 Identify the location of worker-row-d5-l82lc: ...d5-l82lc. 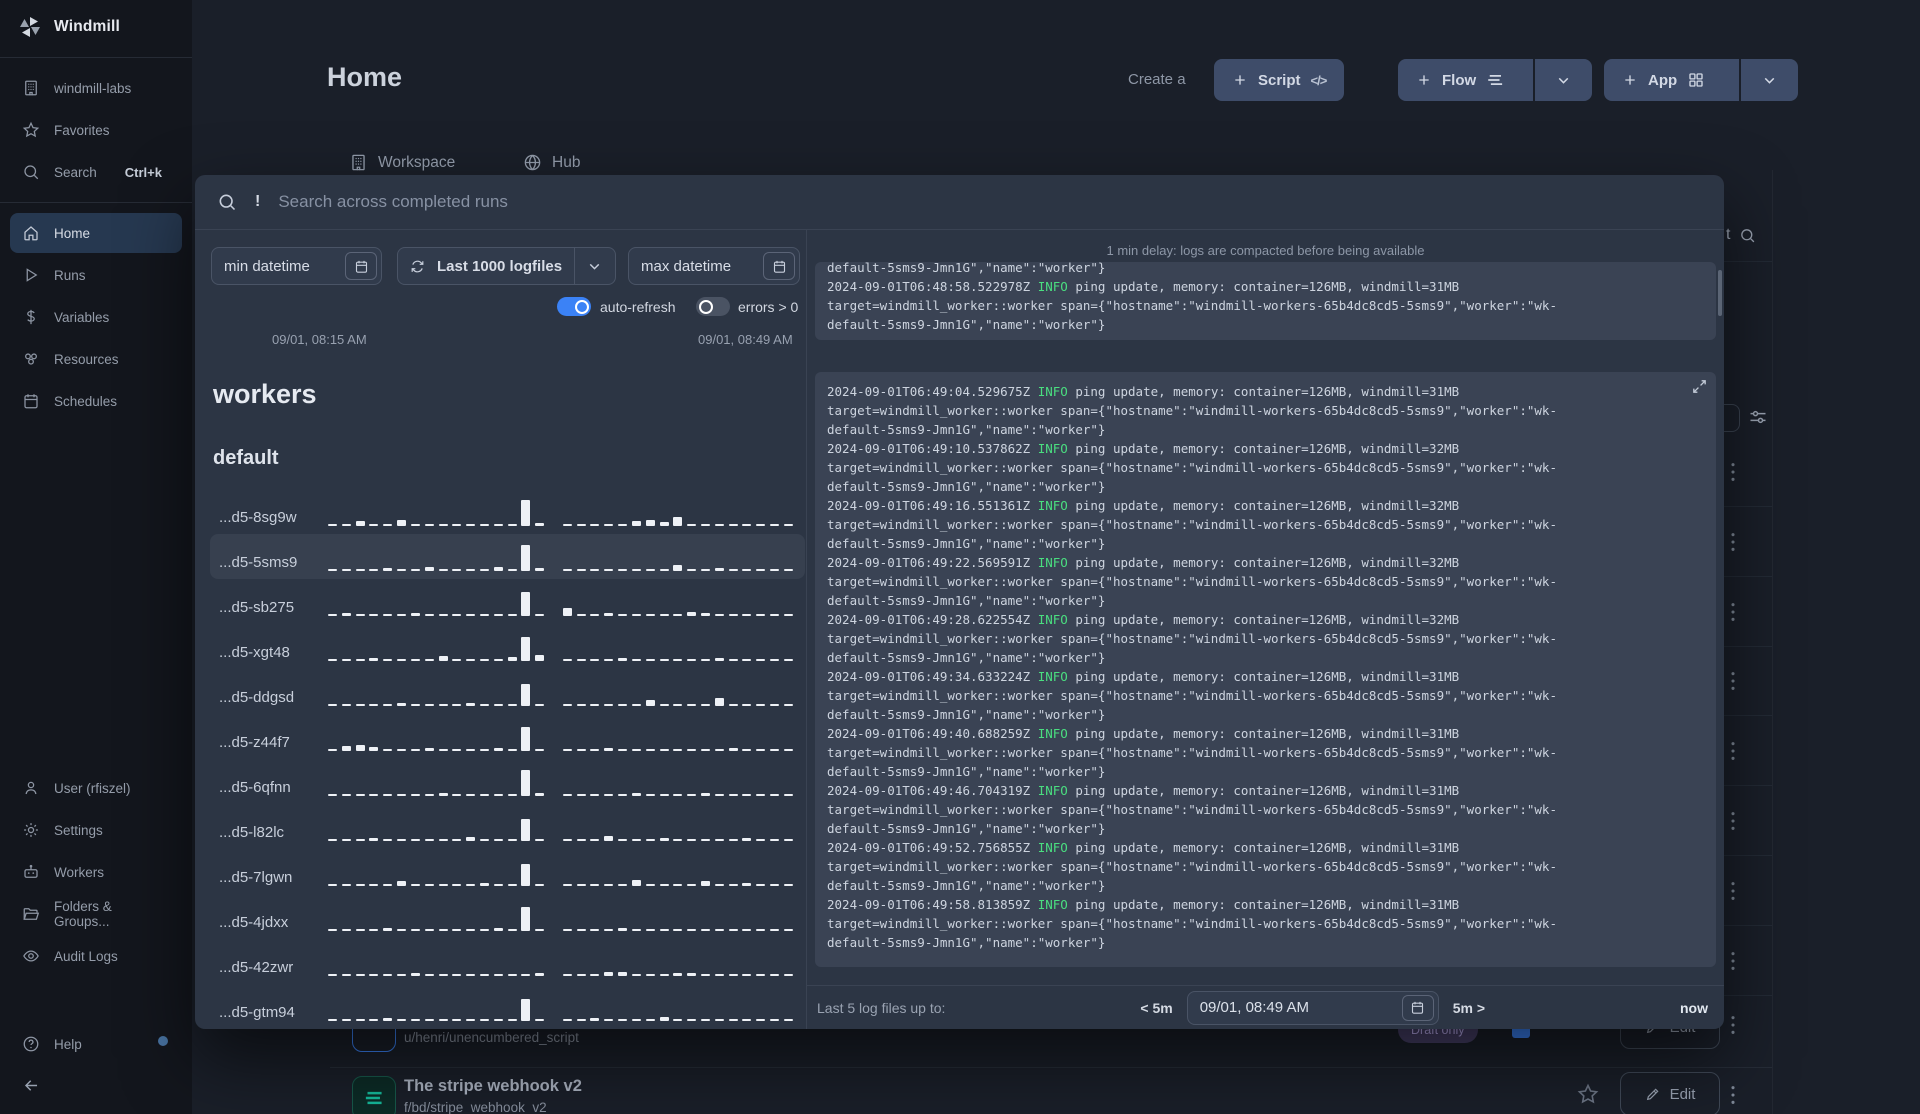
(507, 826).